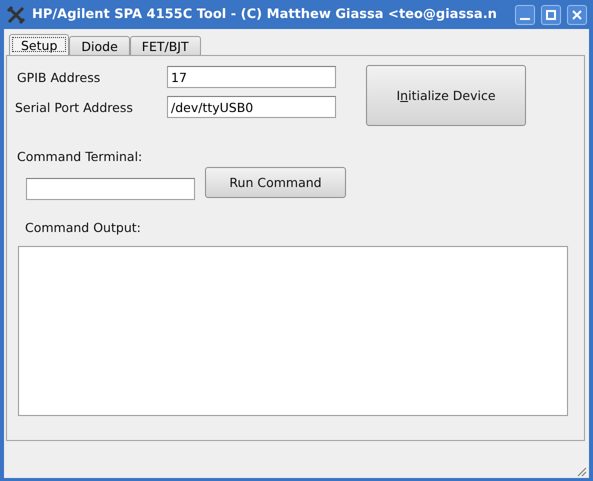 This screenshot has width=593, height=481. What do you see at coordinates (251, 107) in the screenshot?
I see `input-field: /dev/ttyUSB0` at bounding box center [251, 107].